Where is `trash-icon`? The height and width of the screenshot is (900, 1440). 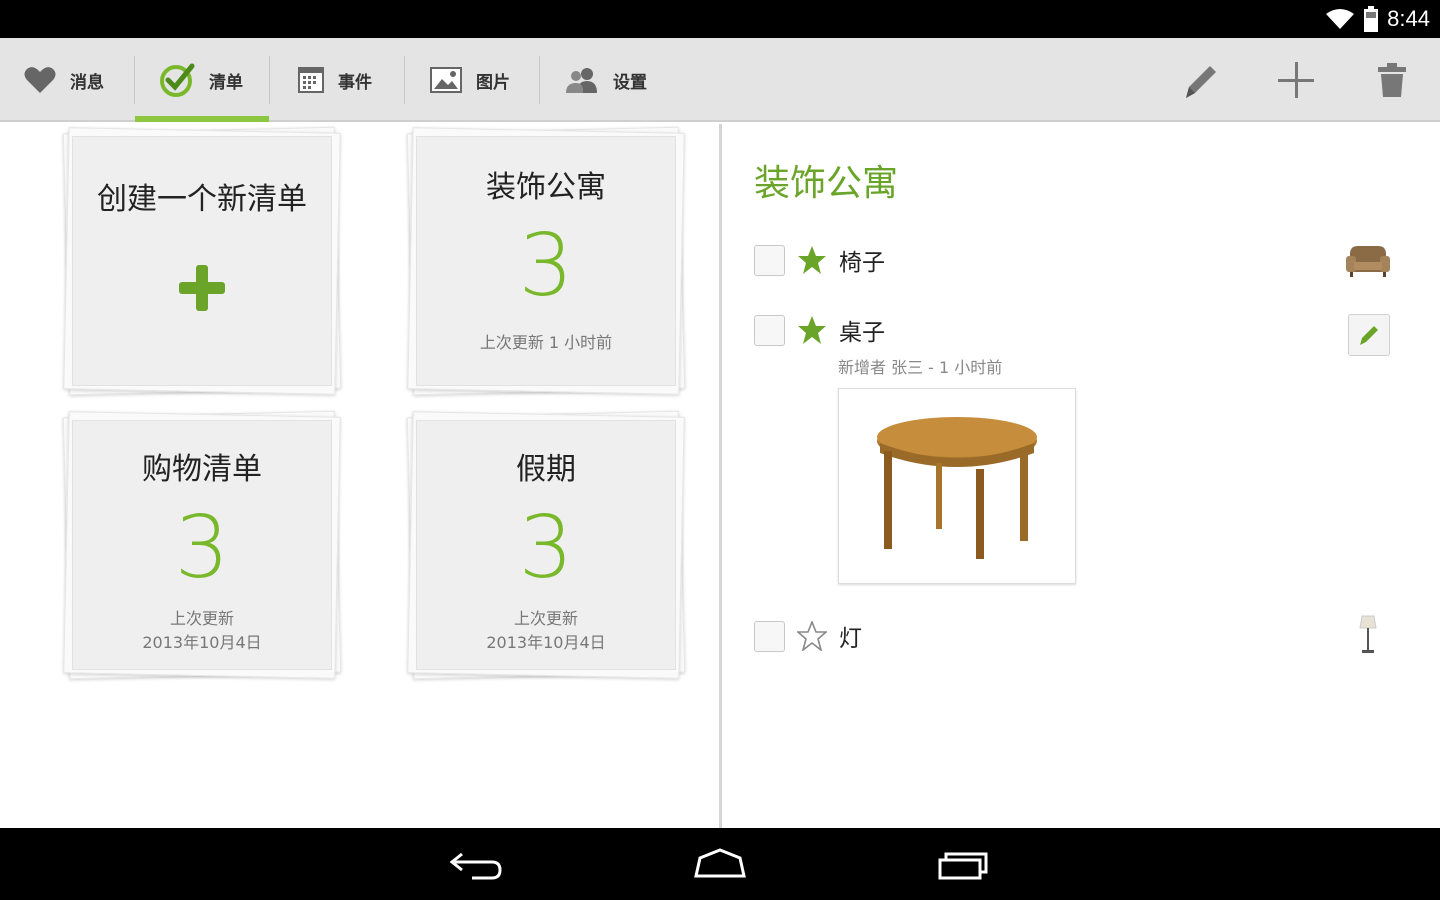 trash-icon is located at coordinates (1392, 80).